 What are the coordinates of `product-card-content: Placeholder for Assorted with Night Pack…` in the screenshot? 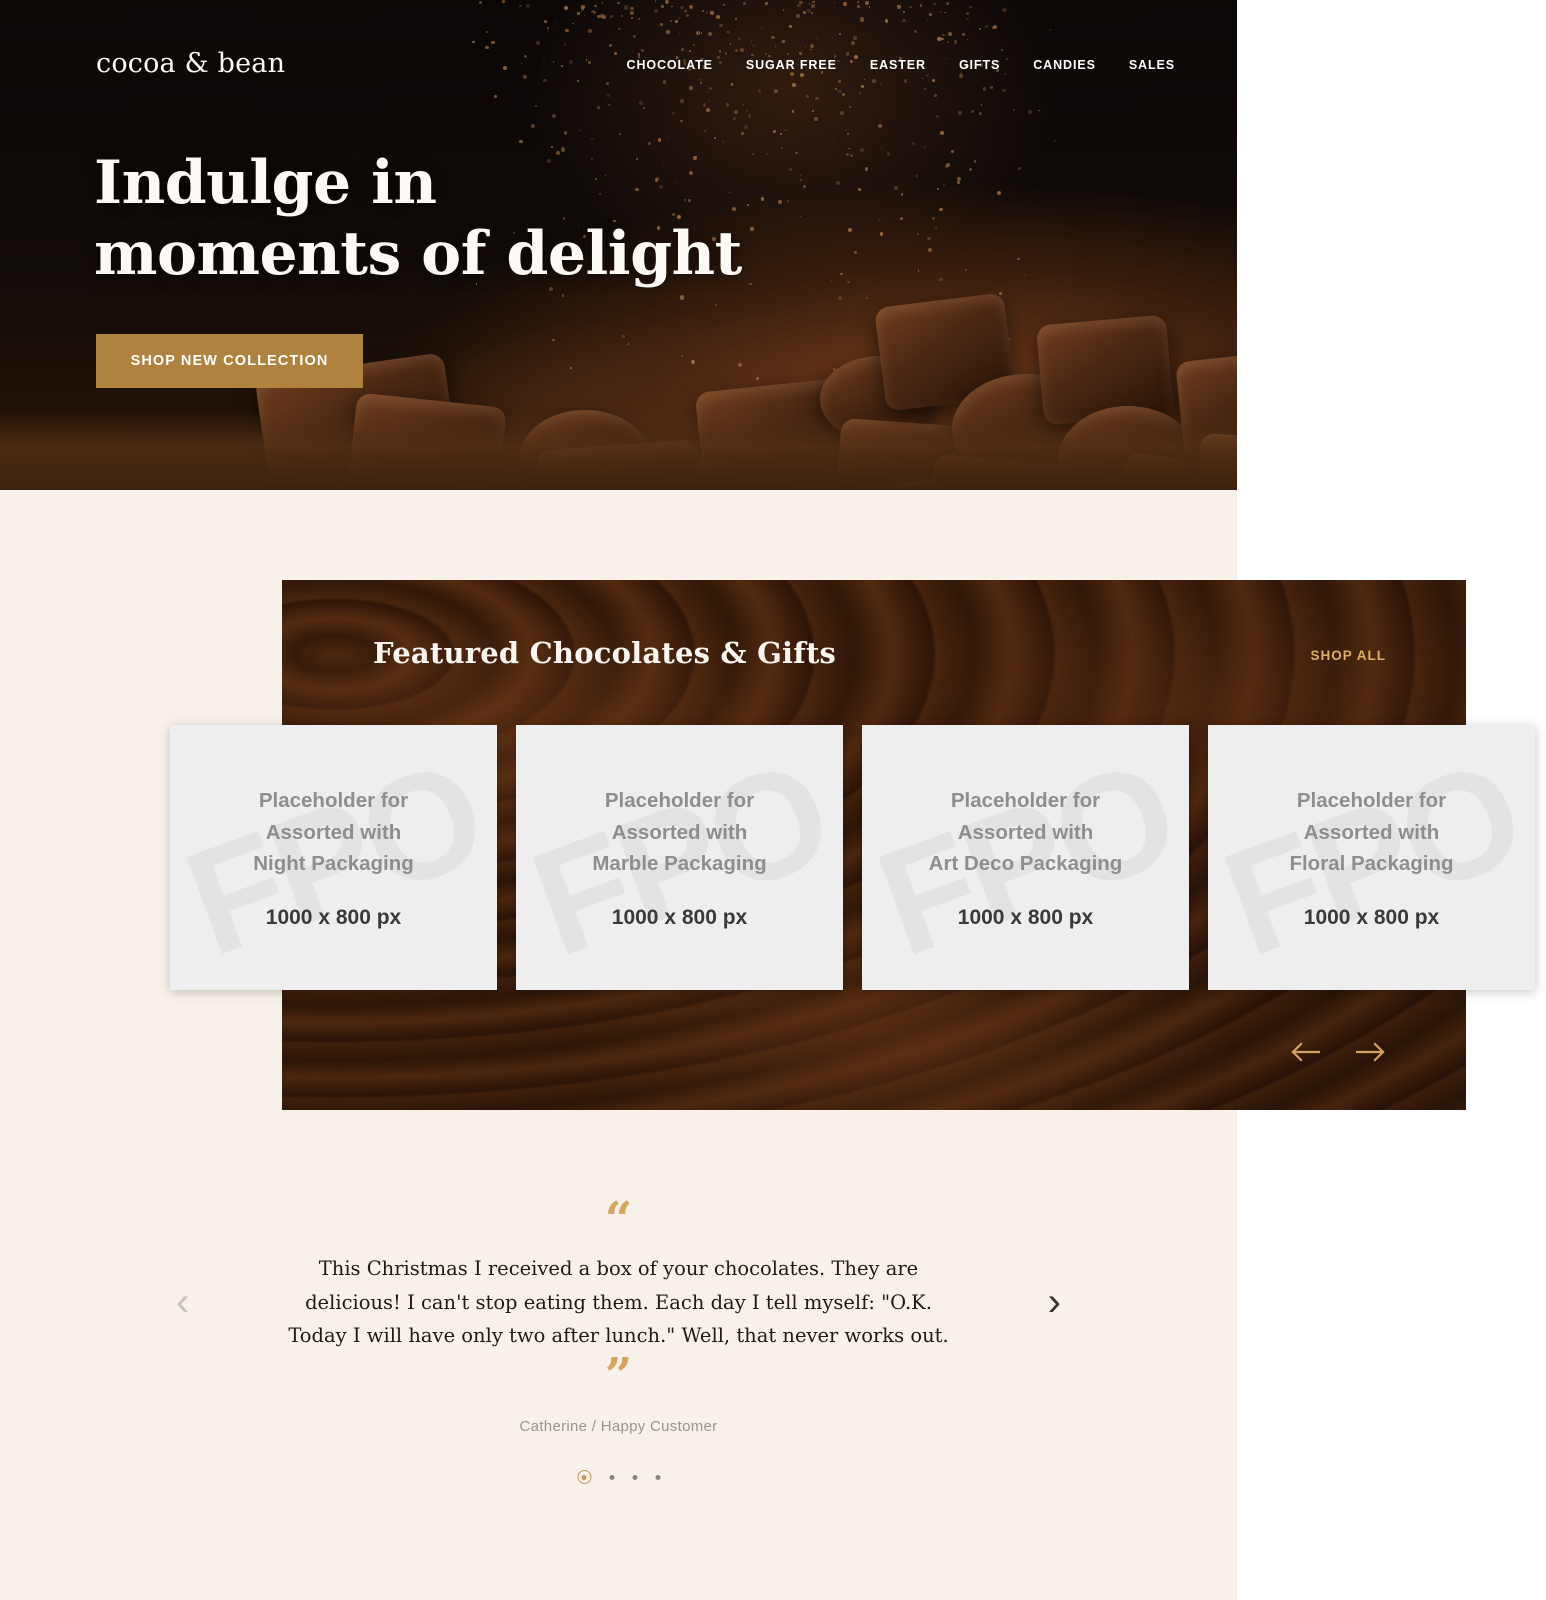 It's located at (333, 857).